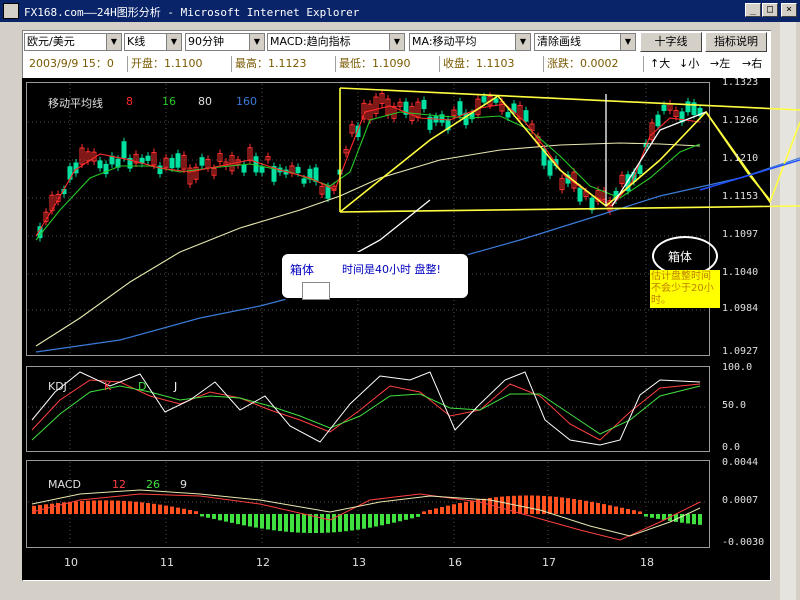 This screenshot has width=800, height=600. I want to click on price-axis-label: 1.1266, so click(740, 120).